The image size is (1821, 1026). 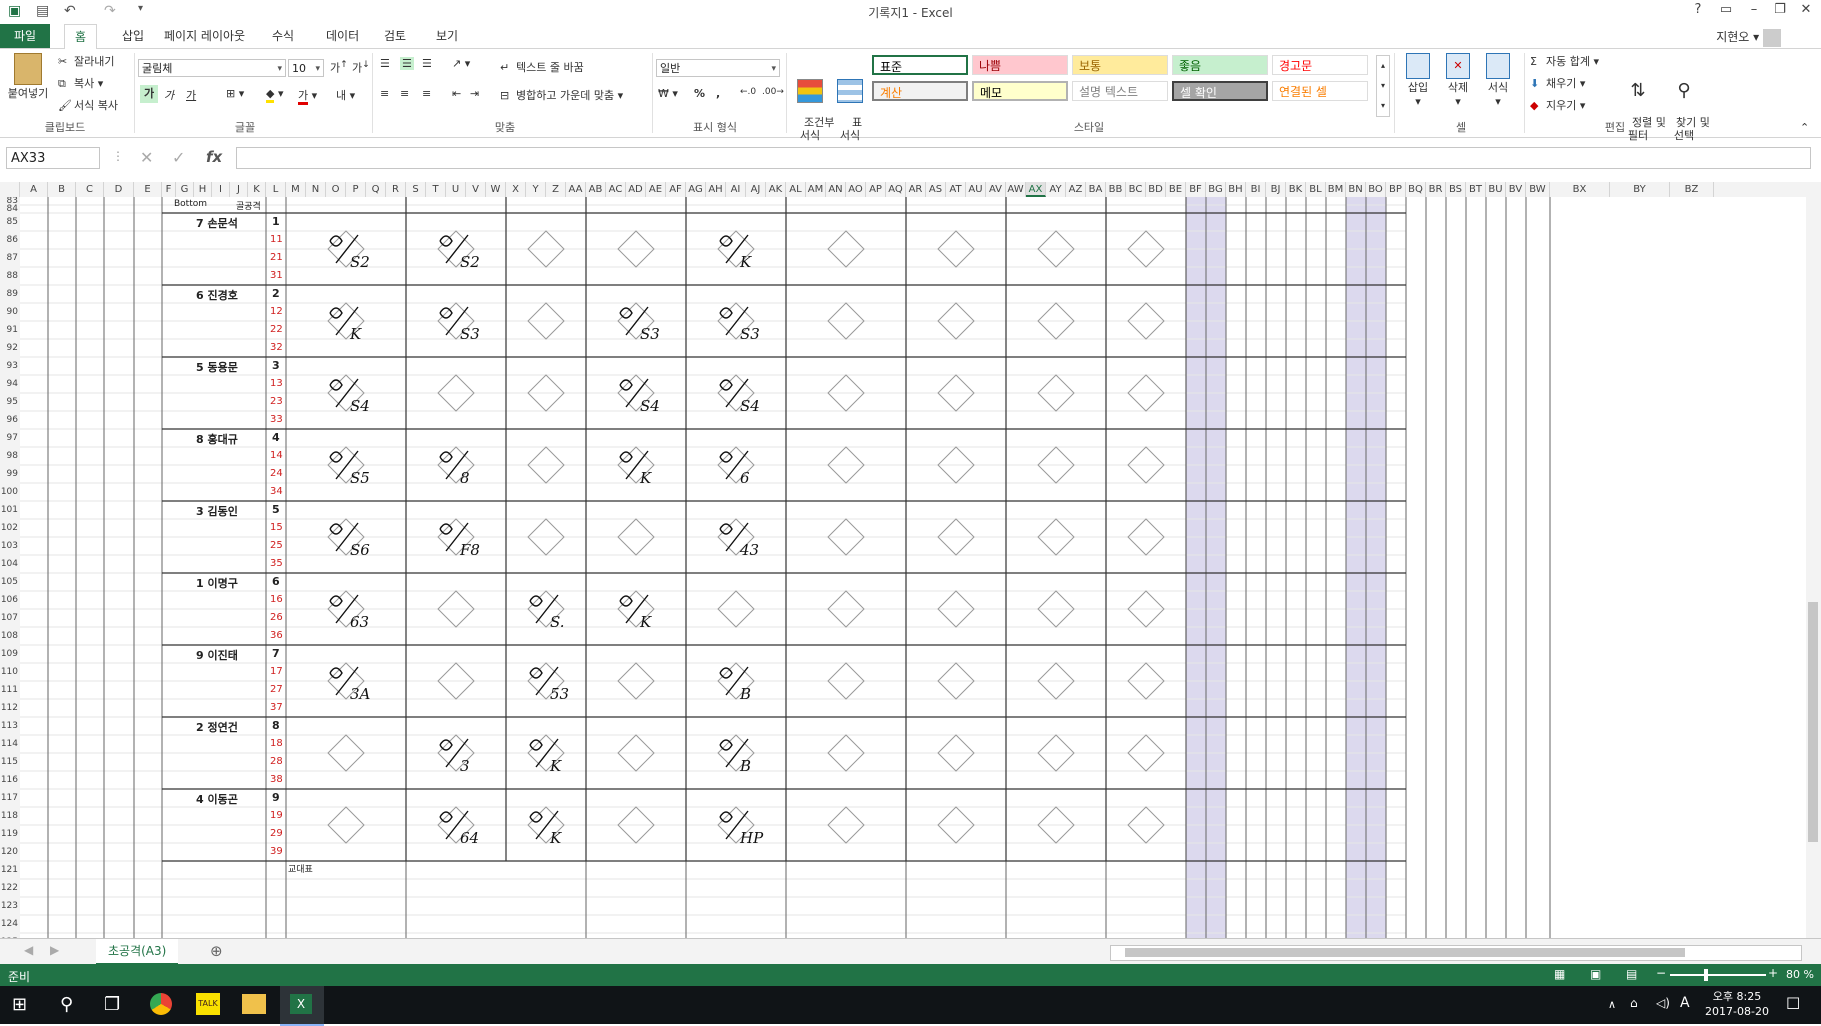 What do you see at coordinates (10, 852) in the screenshot?
I see `row-header: 120` at bounding box center [10, 852].